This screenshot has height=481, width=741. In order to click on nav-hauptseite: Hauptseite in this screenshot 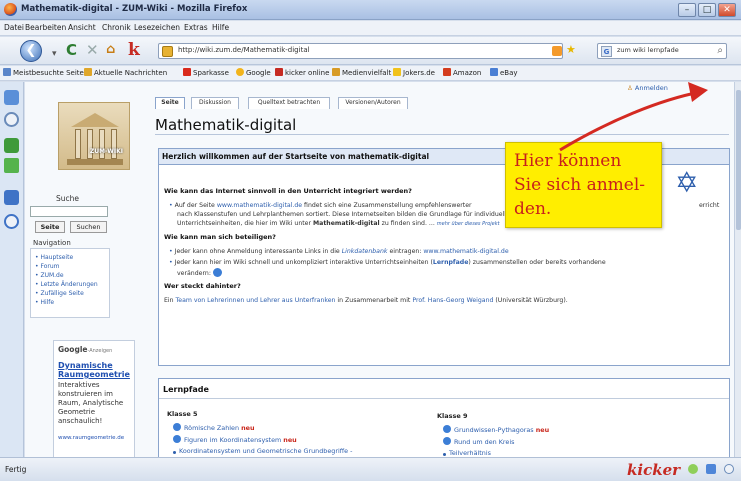, I will do `click(66, 257)`.